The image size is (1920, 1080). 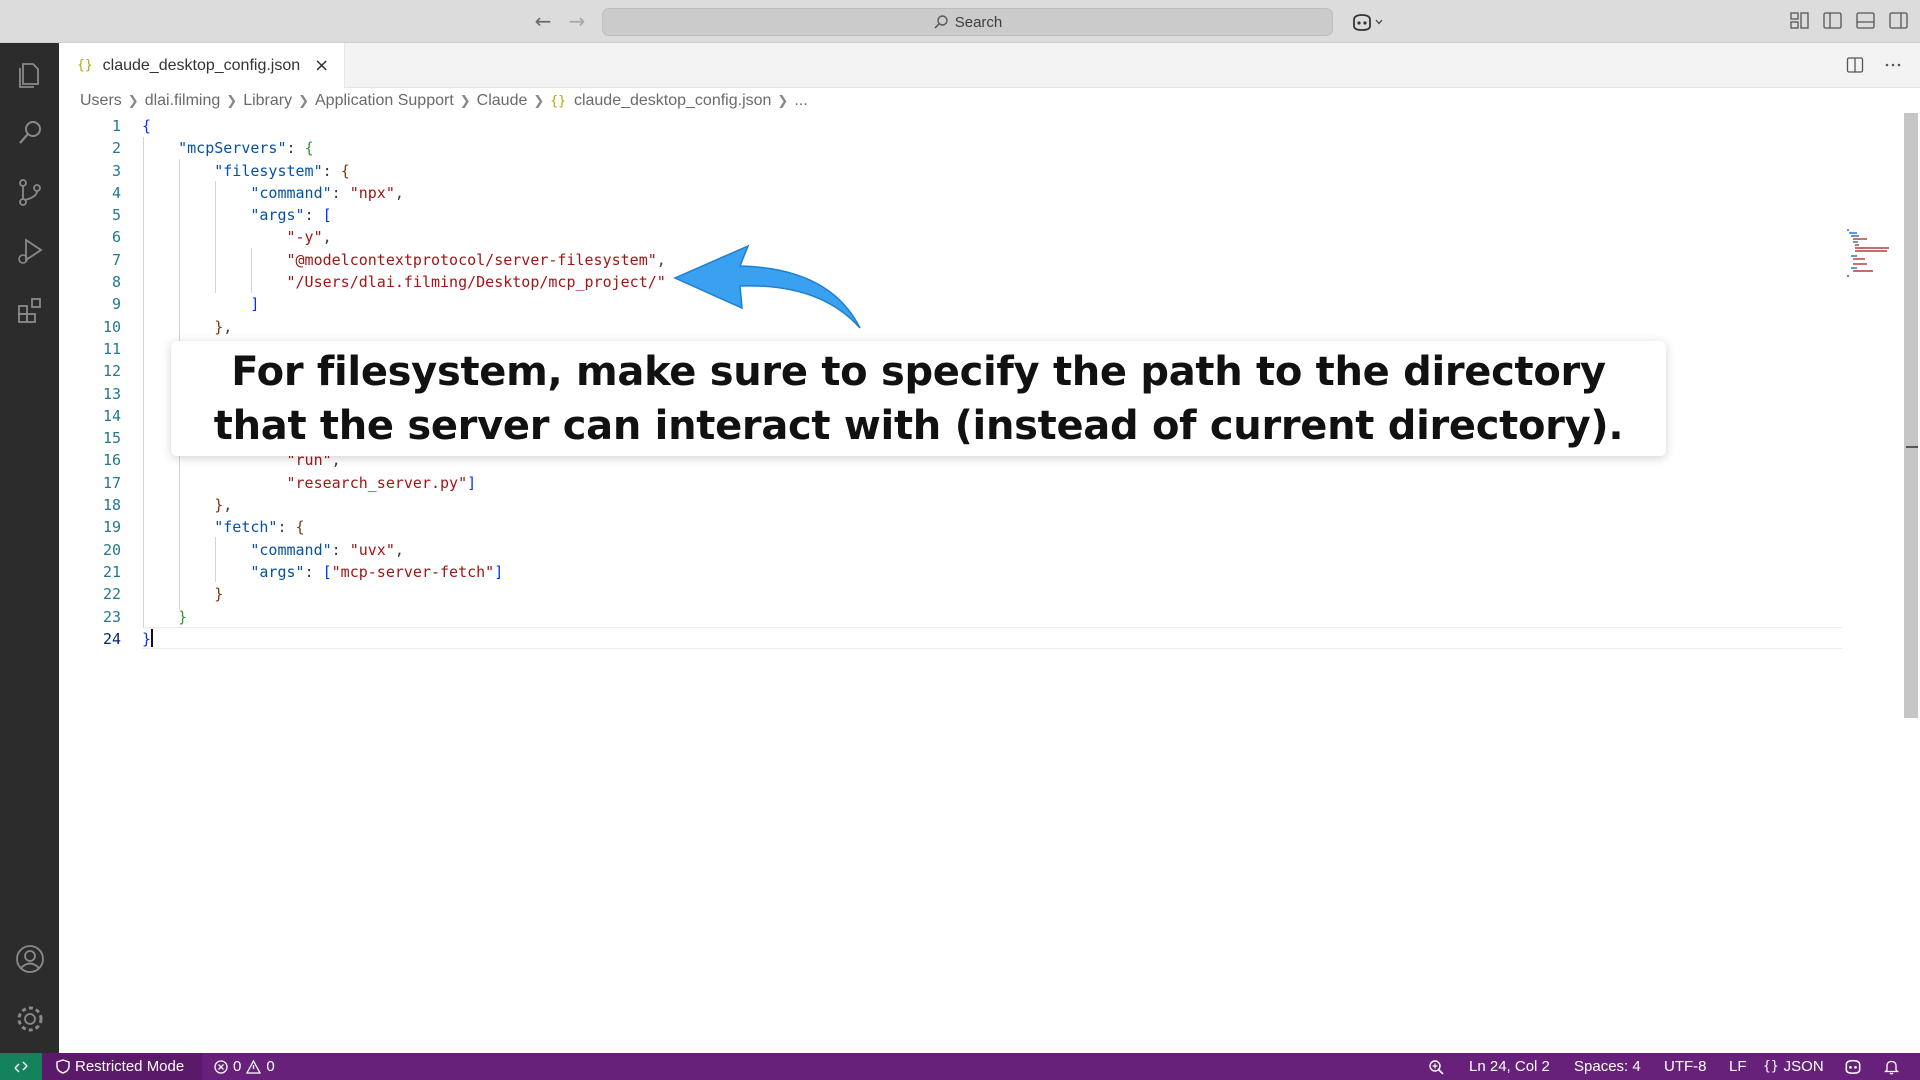 What do you see at coordinates (282, 170) in the screenshot?
I see `code-line: "filesystem": {` at bounding box center [282, 170].